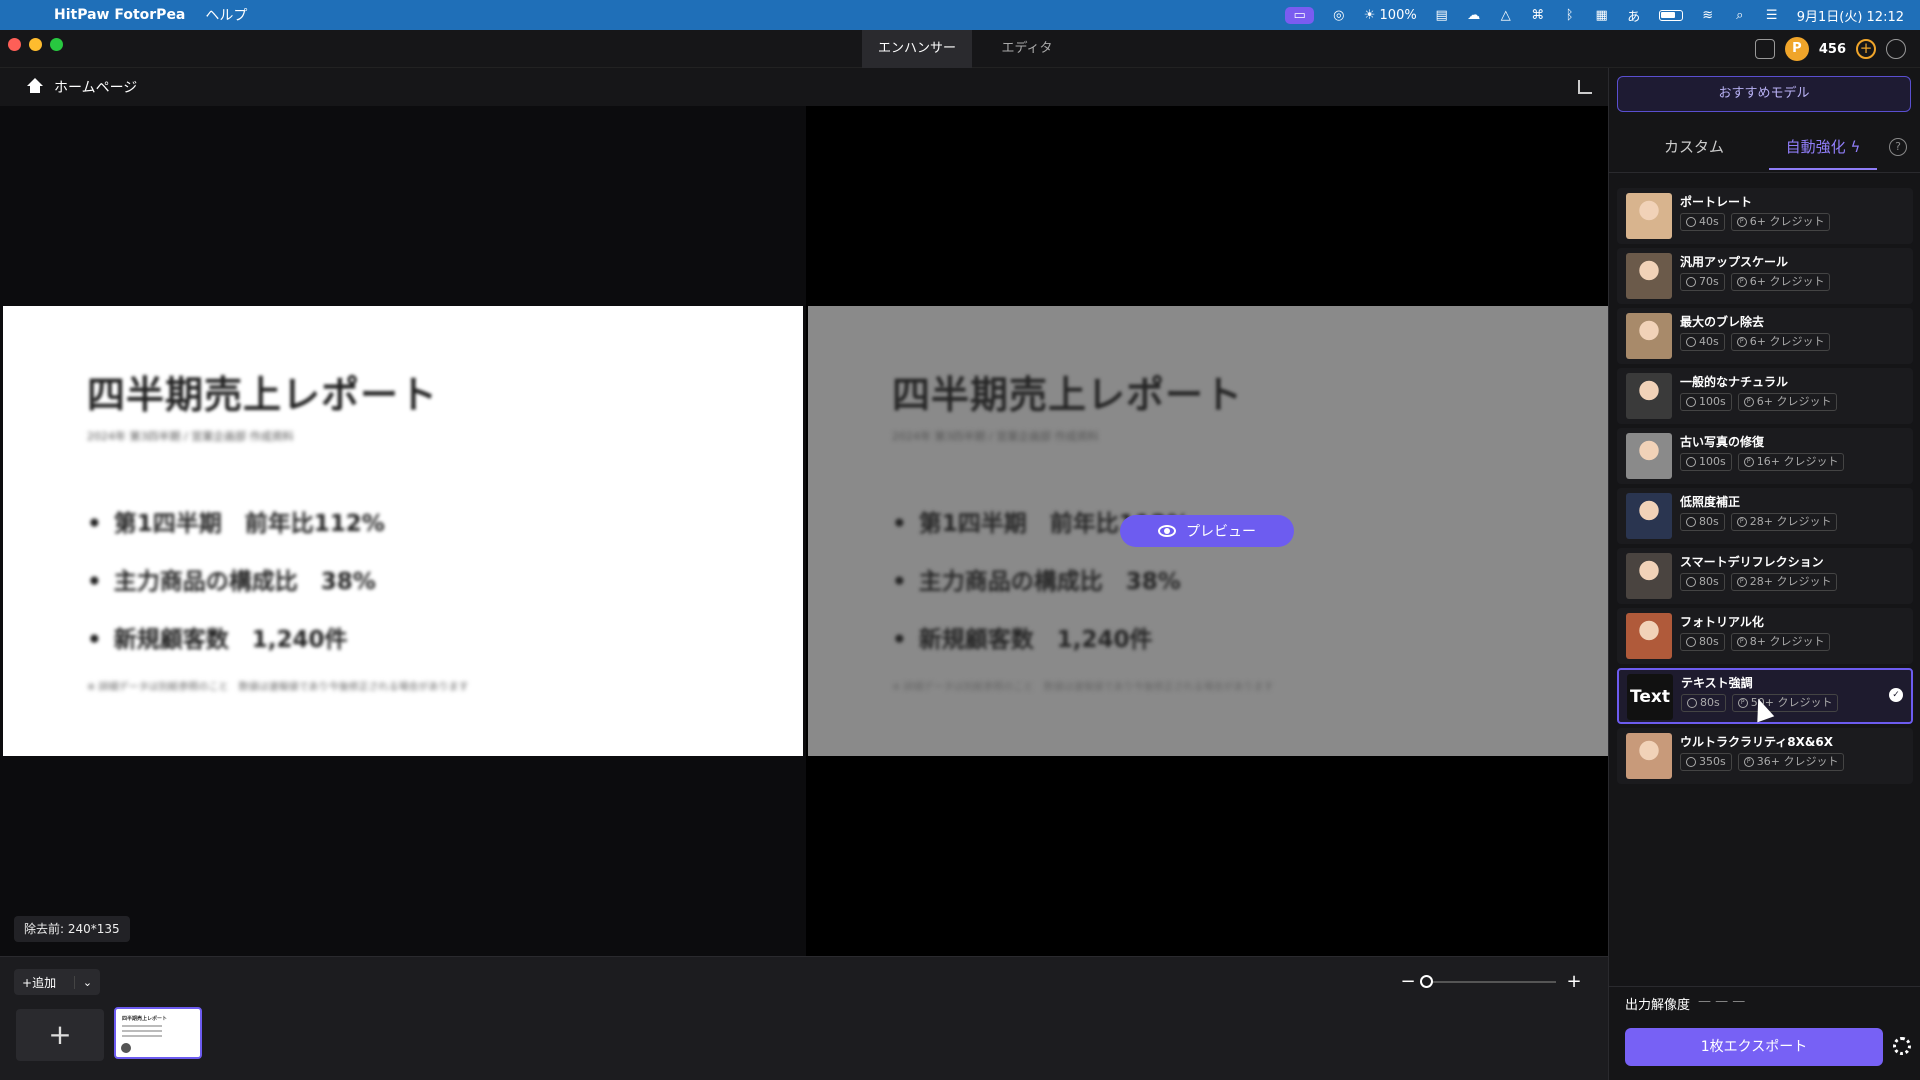  Describe the element at coordinates (60, 1035) in the screenshot. I see `add-image-tile: +` at that location.